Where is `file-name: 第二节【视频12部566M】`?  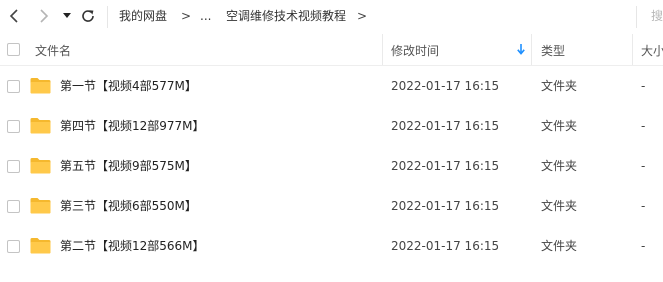
file-name: 第二节【视频12部566M】 is located at coordinates (132, 246).